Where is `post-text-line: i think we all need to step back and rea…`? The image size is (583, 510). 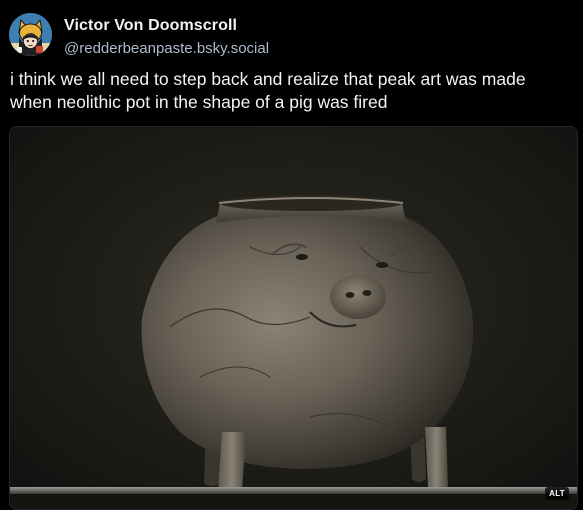 post-text-line: i think we all need to step back and rea… is located at coordinates (268, 79).